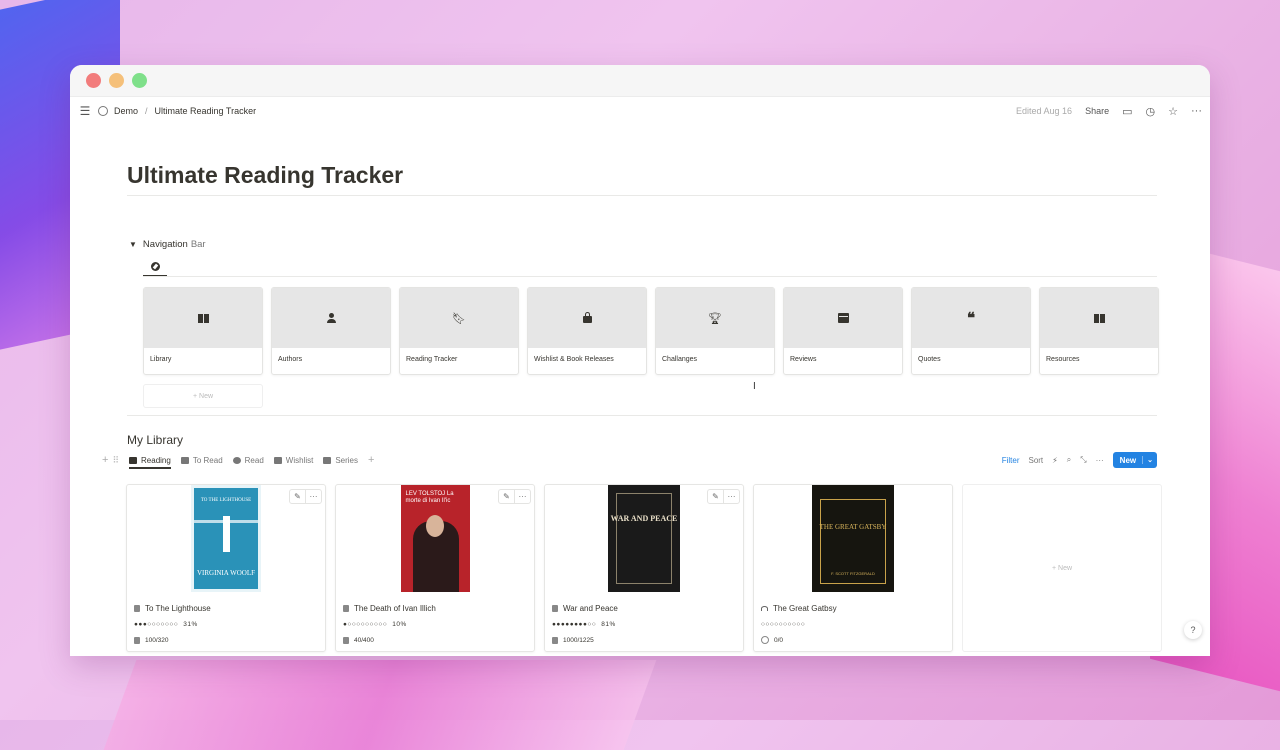  Describe the element at coordinates (133, 244) in the screenshot. I see `toggle-triangle-icon: ▼` at that location.